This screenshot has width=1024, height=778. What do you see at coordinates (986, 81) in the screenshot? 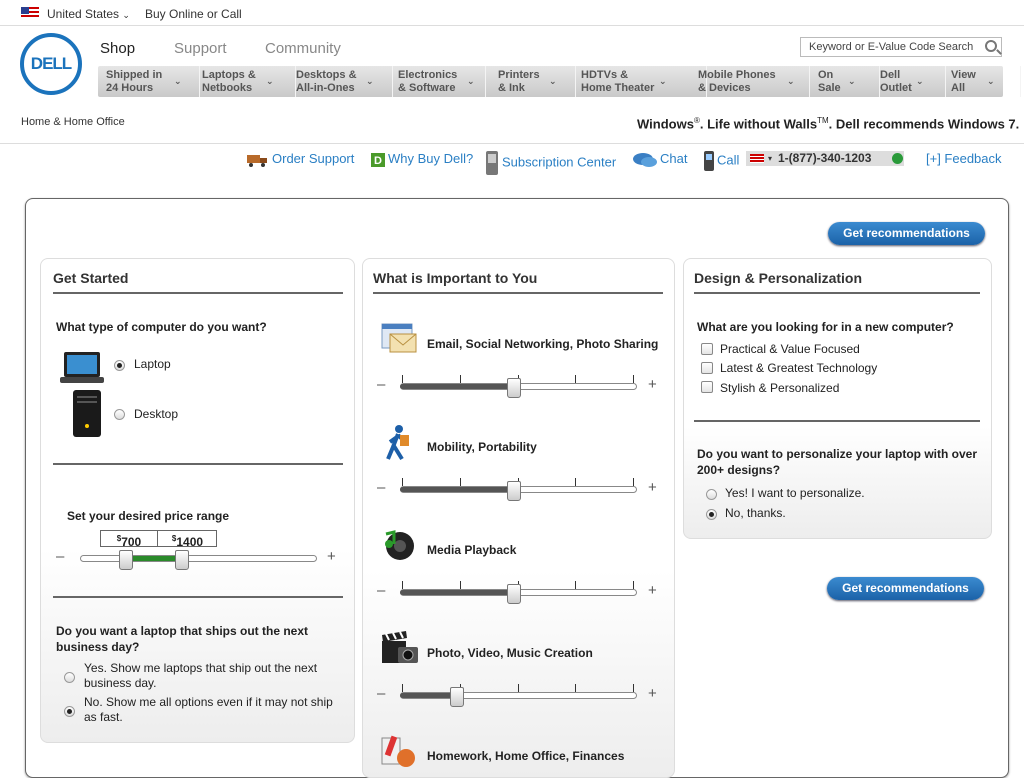
I see `nav-category-9: View All ⌄` at bounding box center [986, 81].